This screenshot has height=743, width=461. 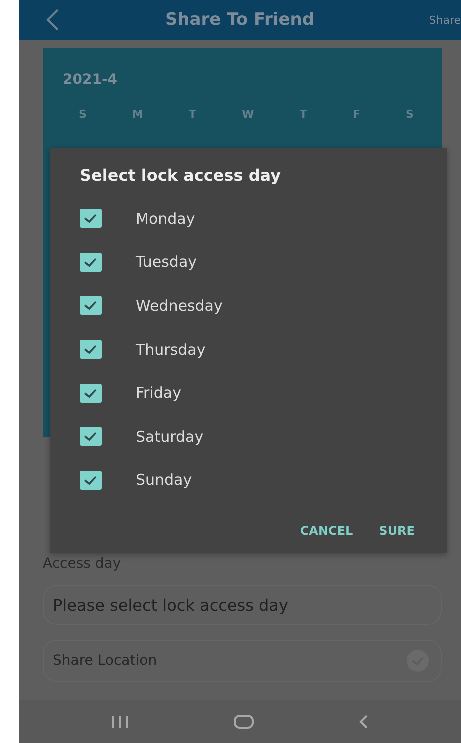 I want to click on screen-title: Share To Friend, so click(x=240, y=20).